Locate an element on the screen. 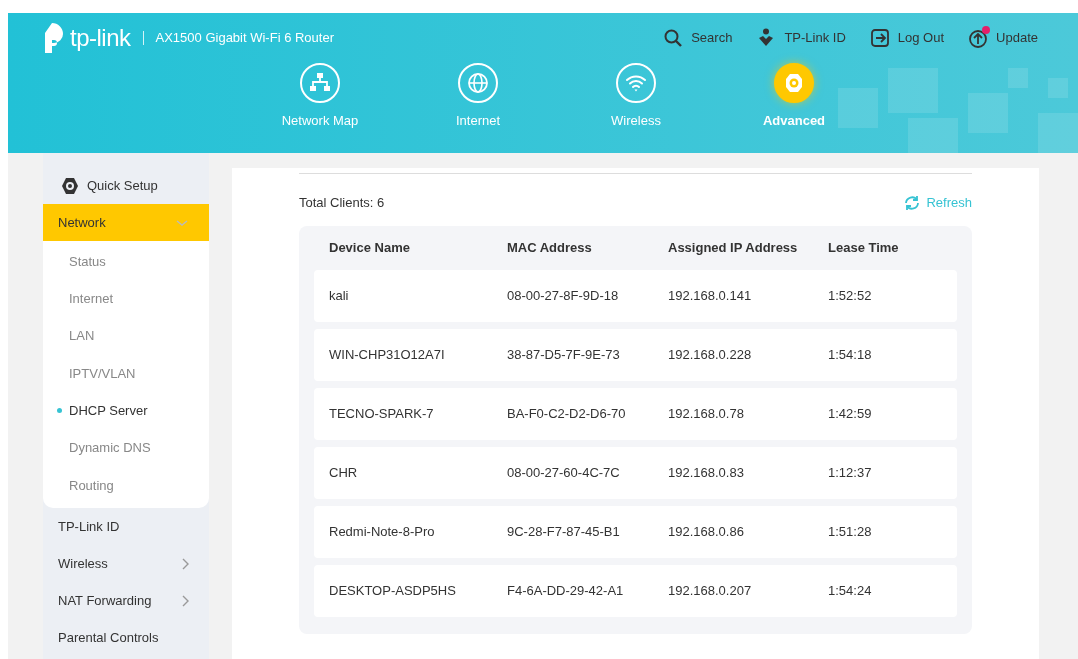 This screenshot has width=1078, height=659. table-cell-text: 08-00-27-60-4C-7C is located at coordinates (564, 473).